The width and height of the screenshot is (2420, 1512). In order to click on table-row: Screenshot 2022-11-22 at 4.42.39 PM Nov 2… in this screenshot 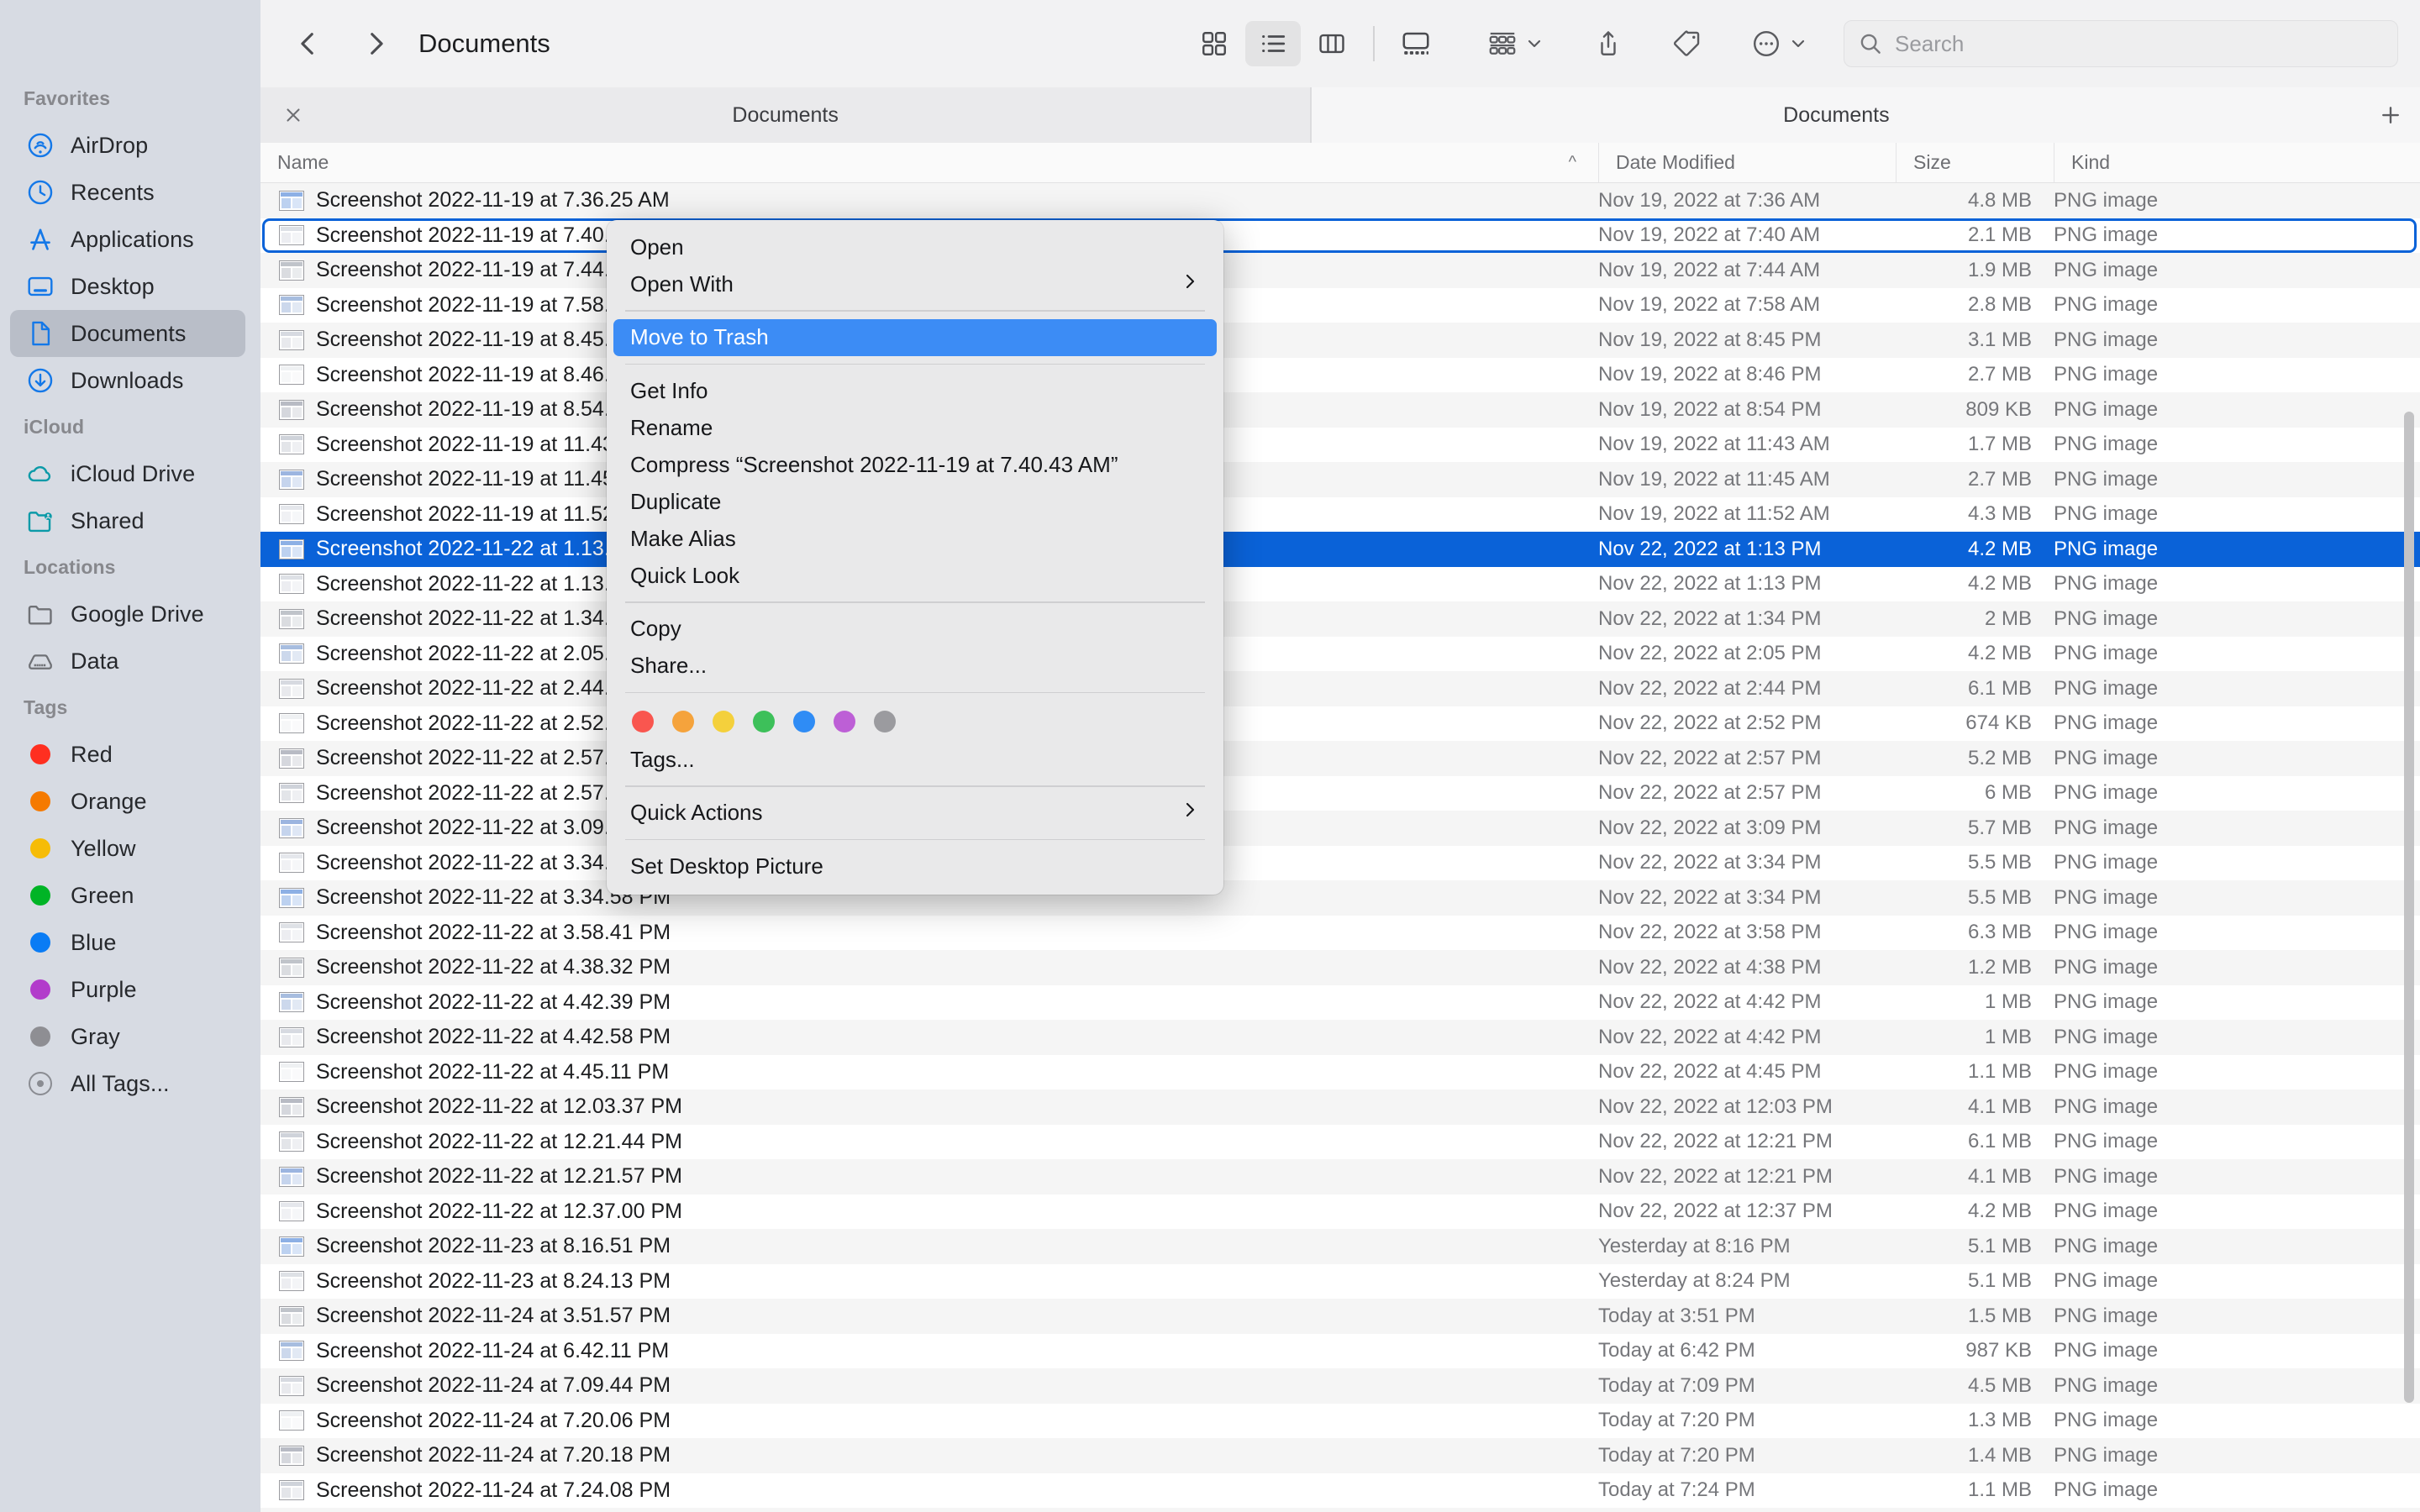, I will do `click(1340, 1002)`.